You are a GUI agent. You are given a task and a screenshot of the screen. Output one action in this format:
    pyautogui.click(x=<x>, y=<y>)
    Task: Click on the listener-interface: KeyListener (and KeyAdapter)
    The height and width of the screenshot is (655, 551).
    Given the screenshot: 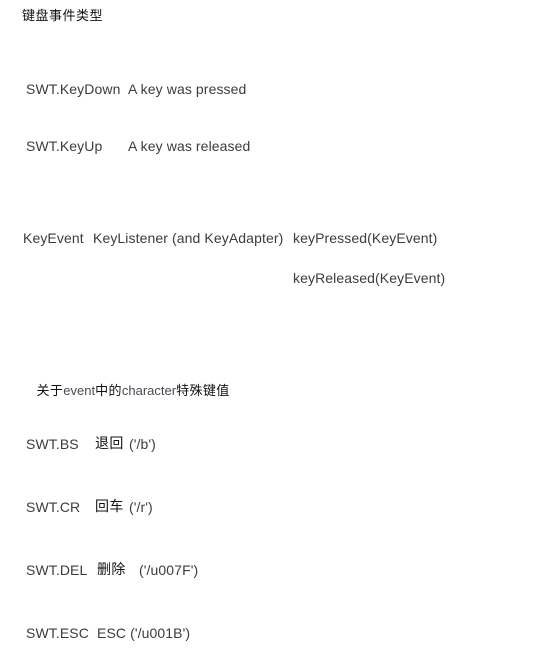 What is the action you would take?
    pyautogui.click(x=188, y=238)
    